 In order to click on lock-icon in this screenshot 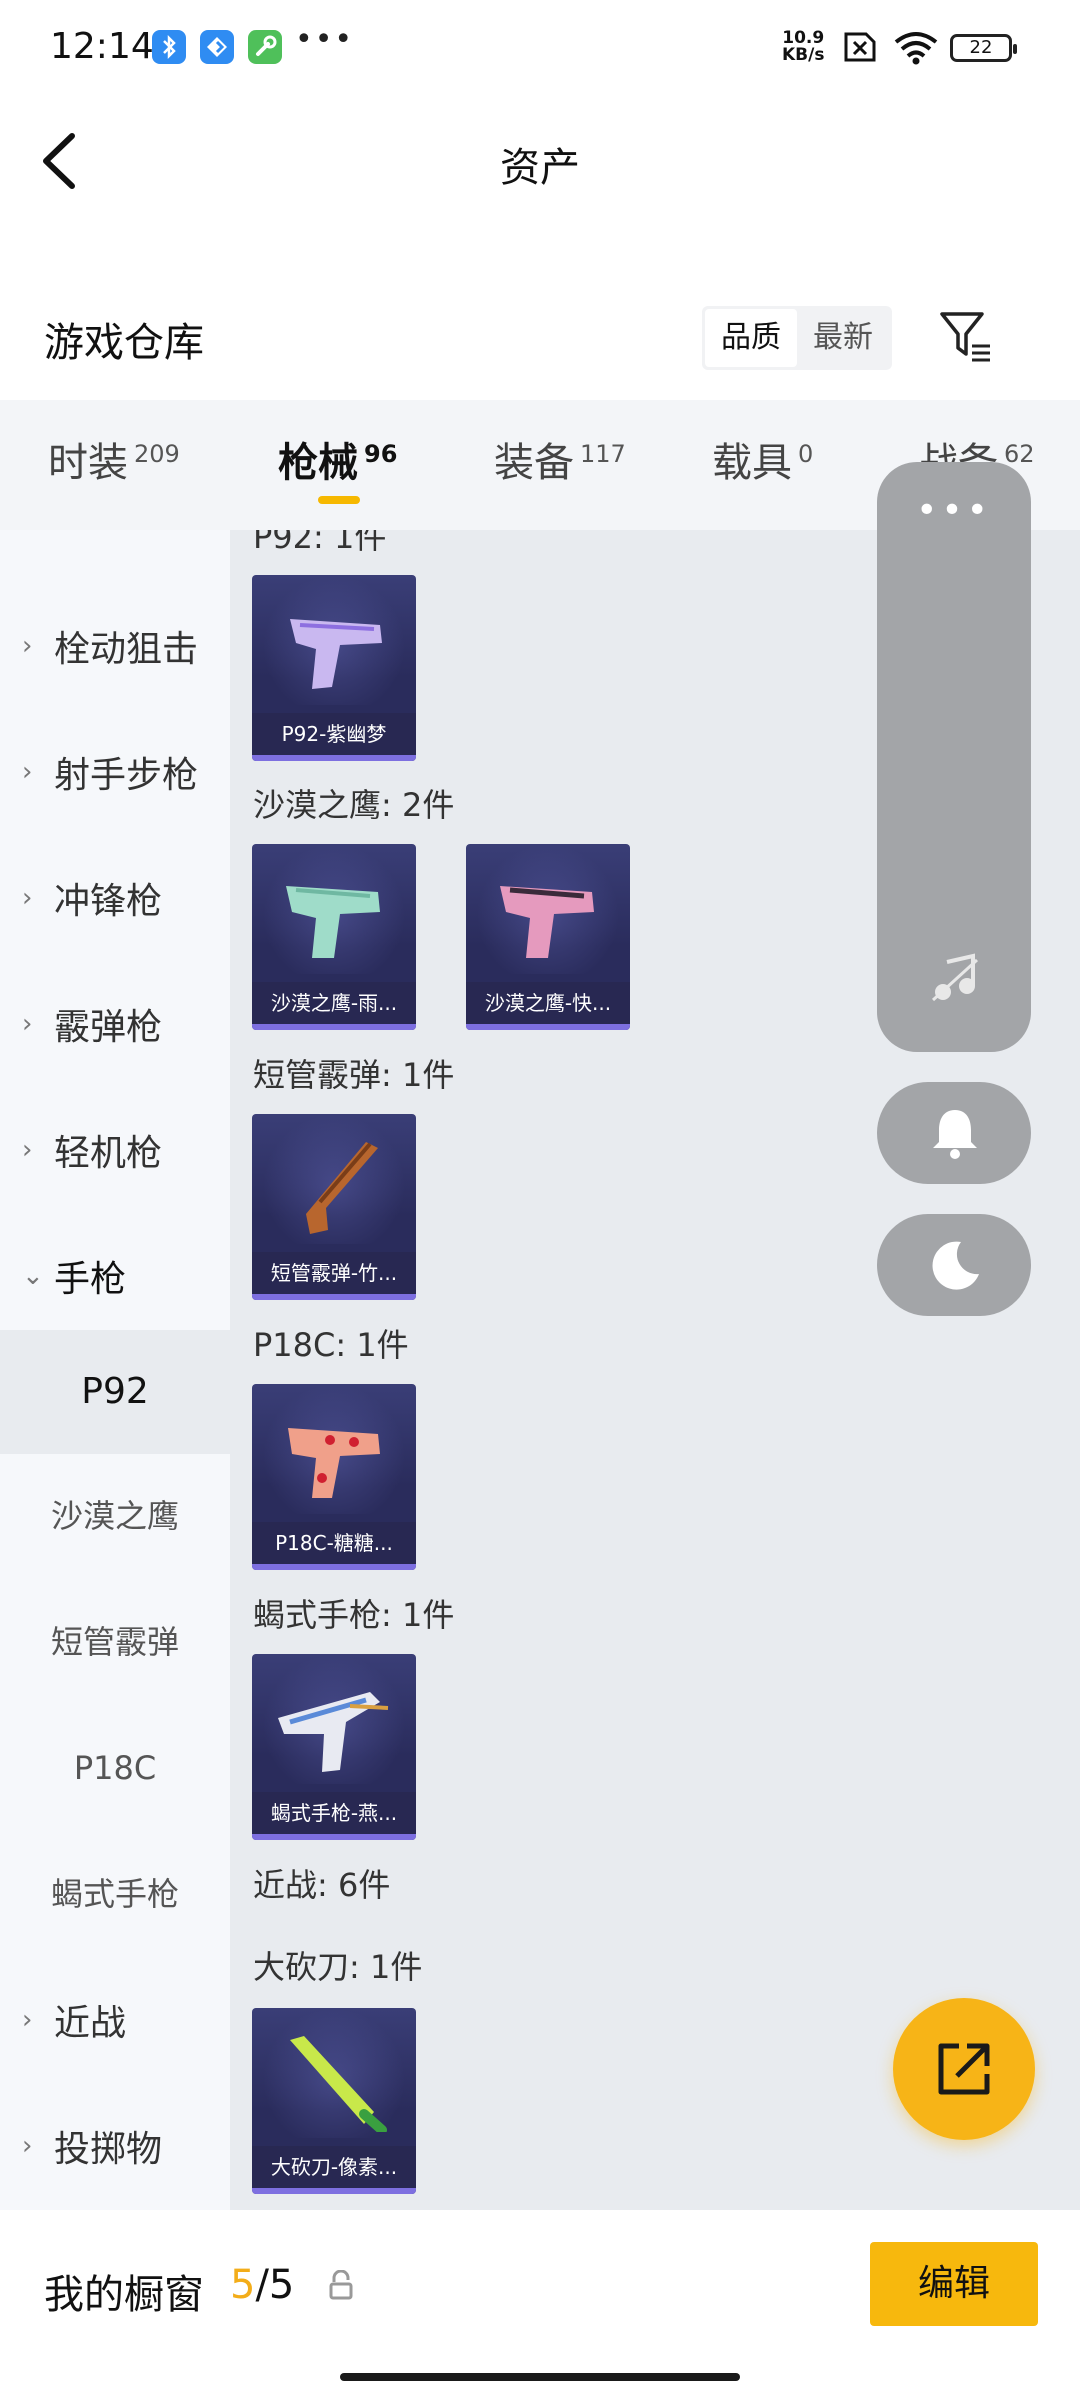, I will do `click(341, 2285)`.